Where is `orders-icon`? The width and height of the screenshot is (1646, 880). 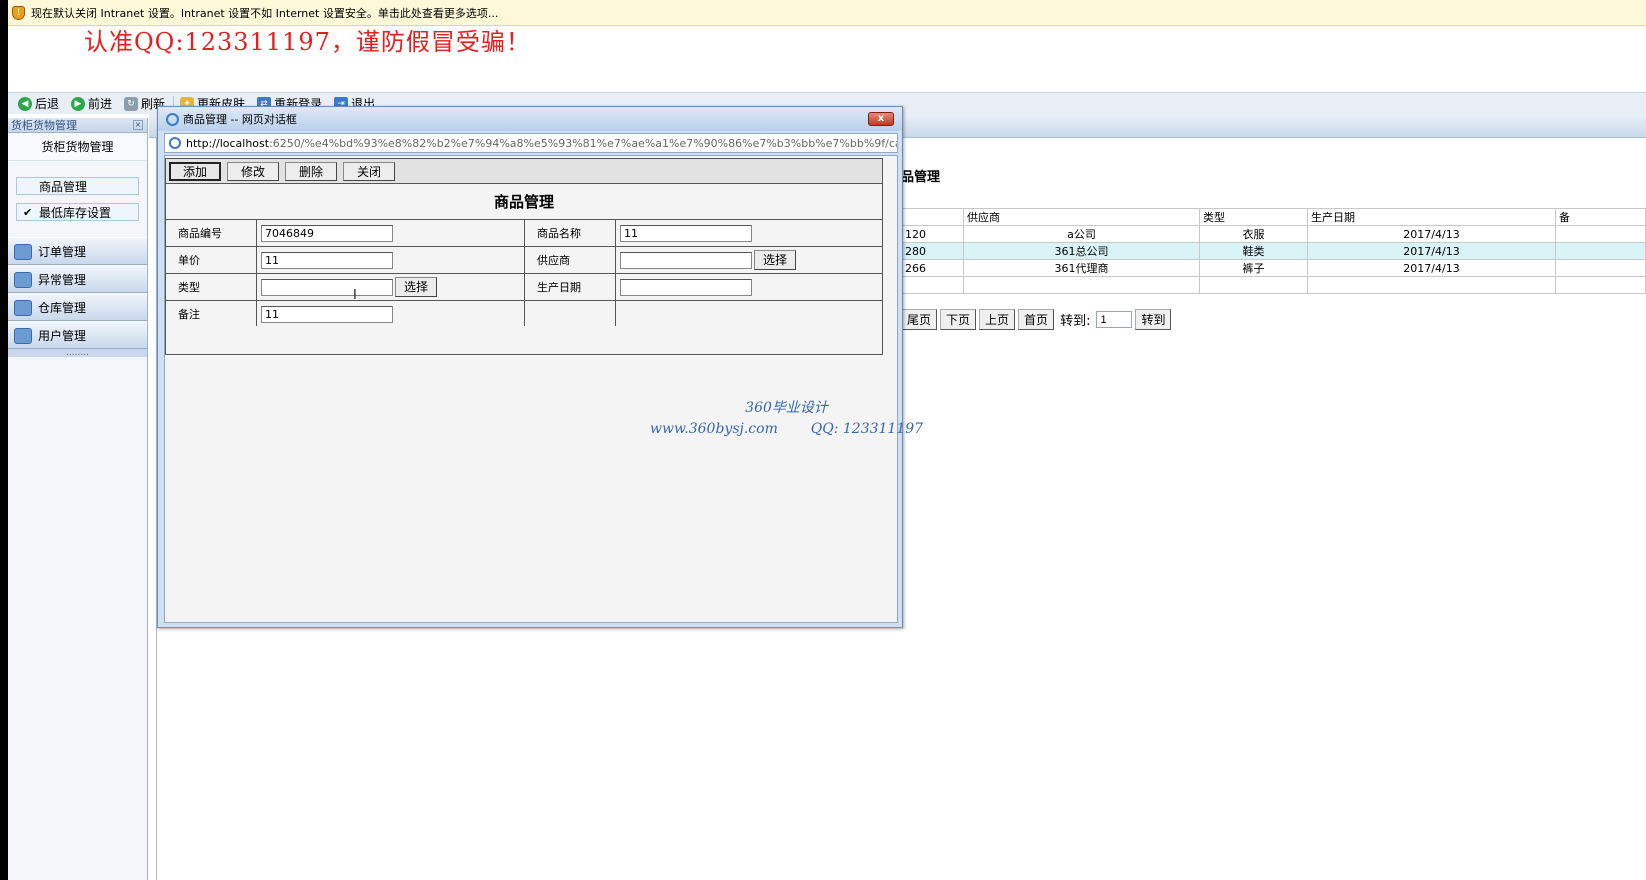
orders-icon is located at coordinates (23, 252).